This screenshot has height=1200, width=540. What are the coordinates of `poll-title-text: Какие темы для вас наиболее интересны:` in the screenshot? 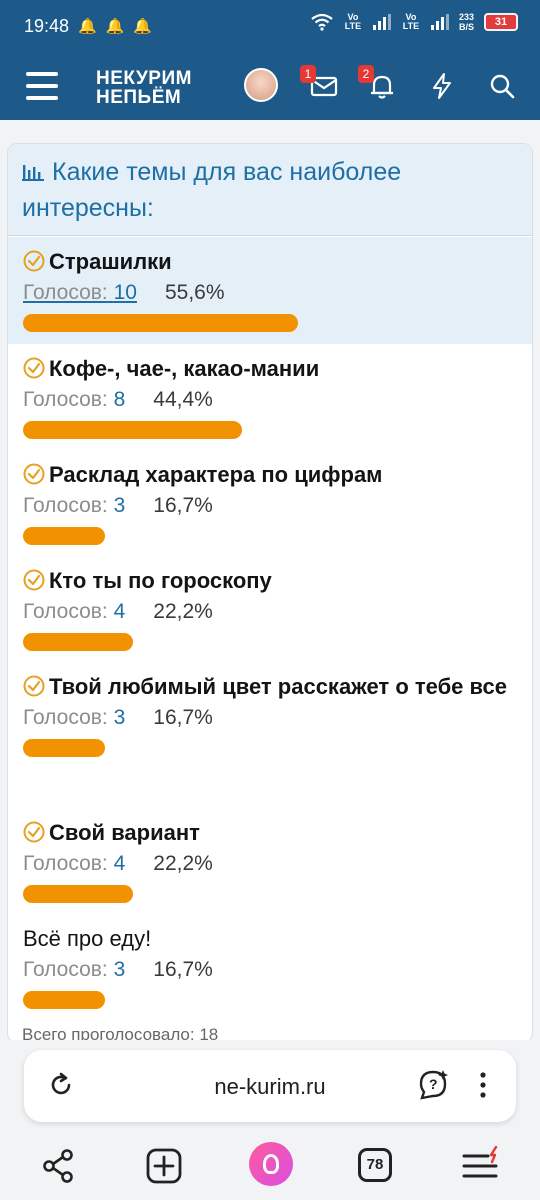 It's located at (212, 190).